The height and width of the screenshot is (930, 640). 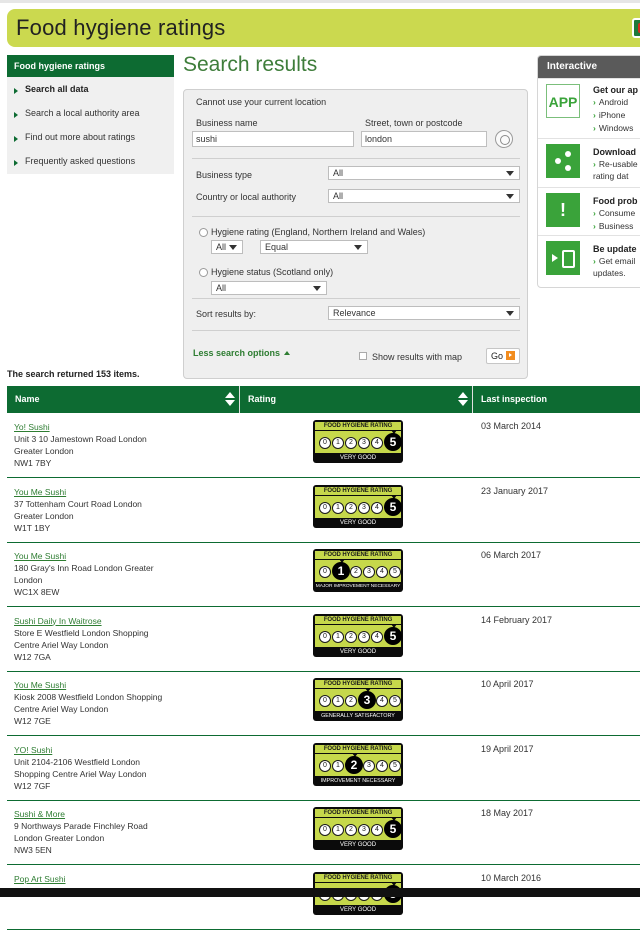 I want to click on sidebar-item-search-all: Search all data, so click(x=90, y=93).